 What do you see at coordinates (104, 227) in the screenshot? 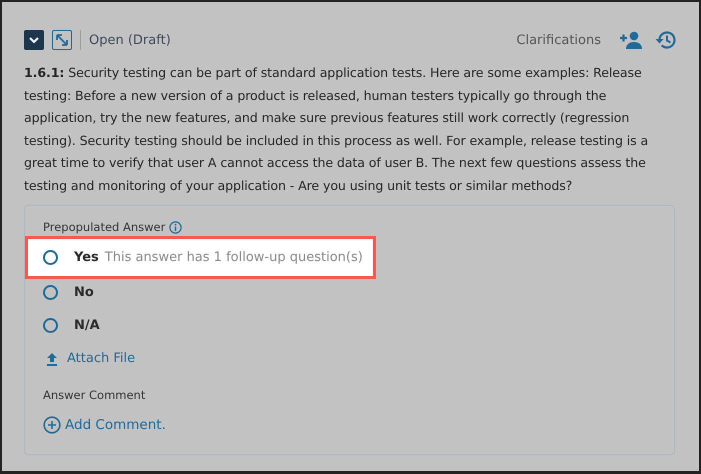
I see `prepopulated-answer-label: Prepopulated Answer` at bounding box center [104, 227].